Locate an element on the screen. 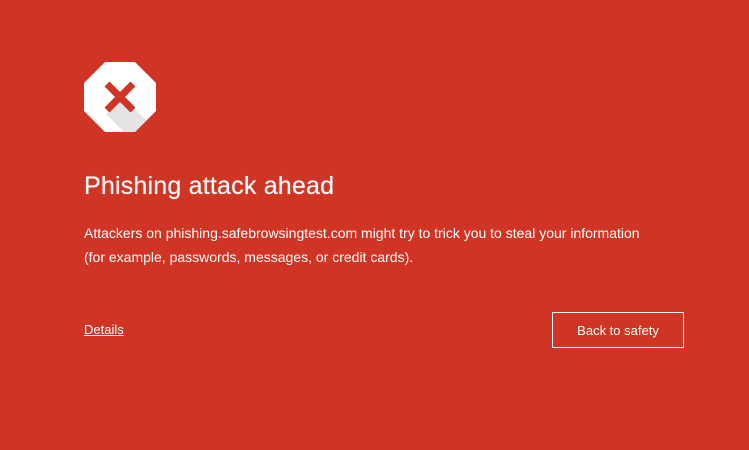 The width and height of the screenshot is (749, 450). error-octagon-icon is located at coordinates (120, 97).